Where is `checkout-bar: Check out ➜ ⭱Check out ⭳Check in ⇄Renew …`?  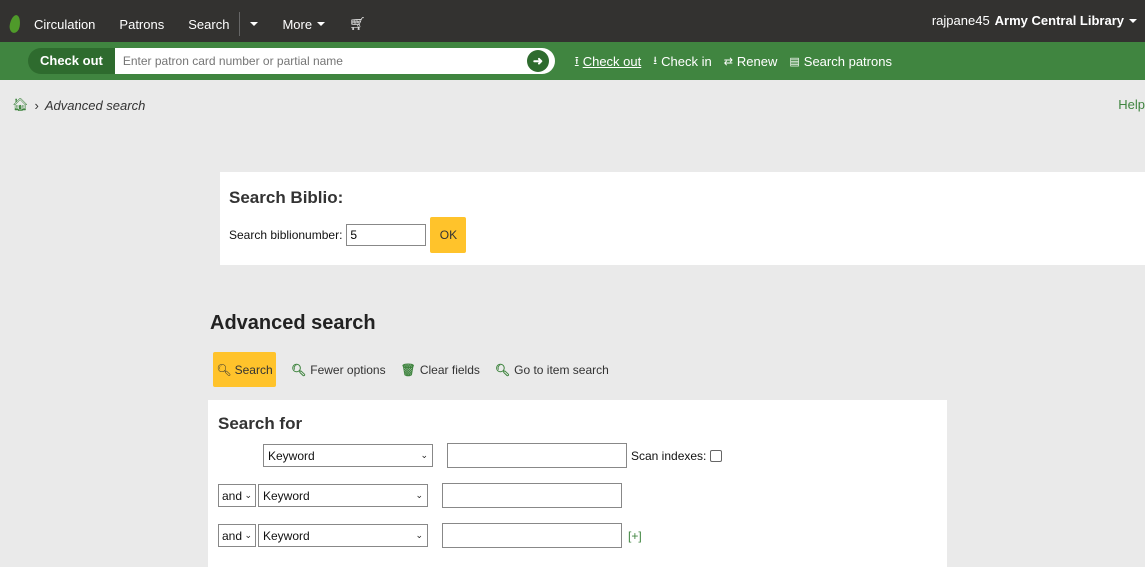 checkout-bar: Check out ➜ ⭱Check out ⭳Check in ⇄Renew … is located at coordinates (572, 61).